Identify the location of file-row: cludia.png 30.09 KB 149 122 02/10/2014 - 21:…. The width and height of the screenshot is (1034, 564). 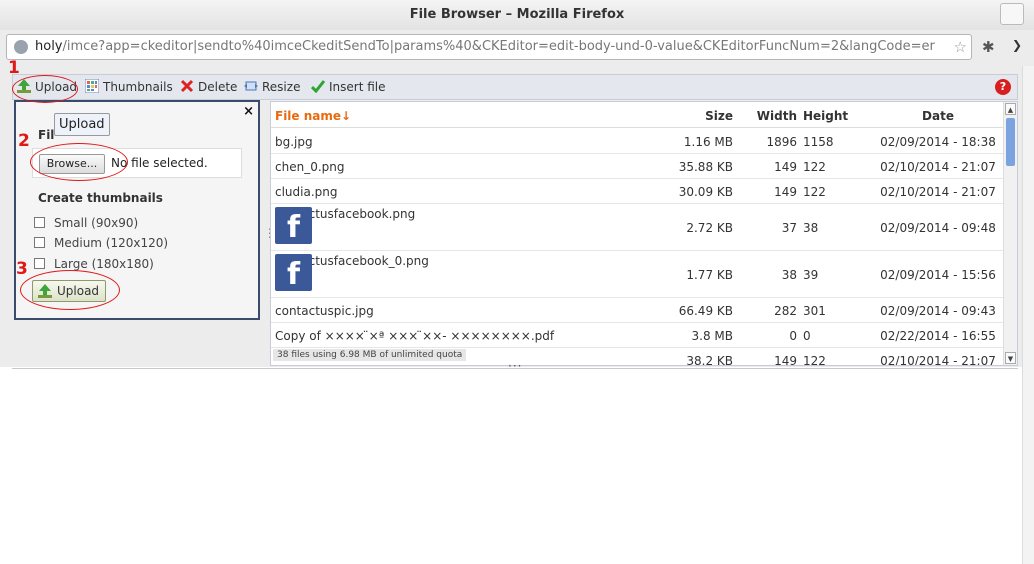
(637, 191).